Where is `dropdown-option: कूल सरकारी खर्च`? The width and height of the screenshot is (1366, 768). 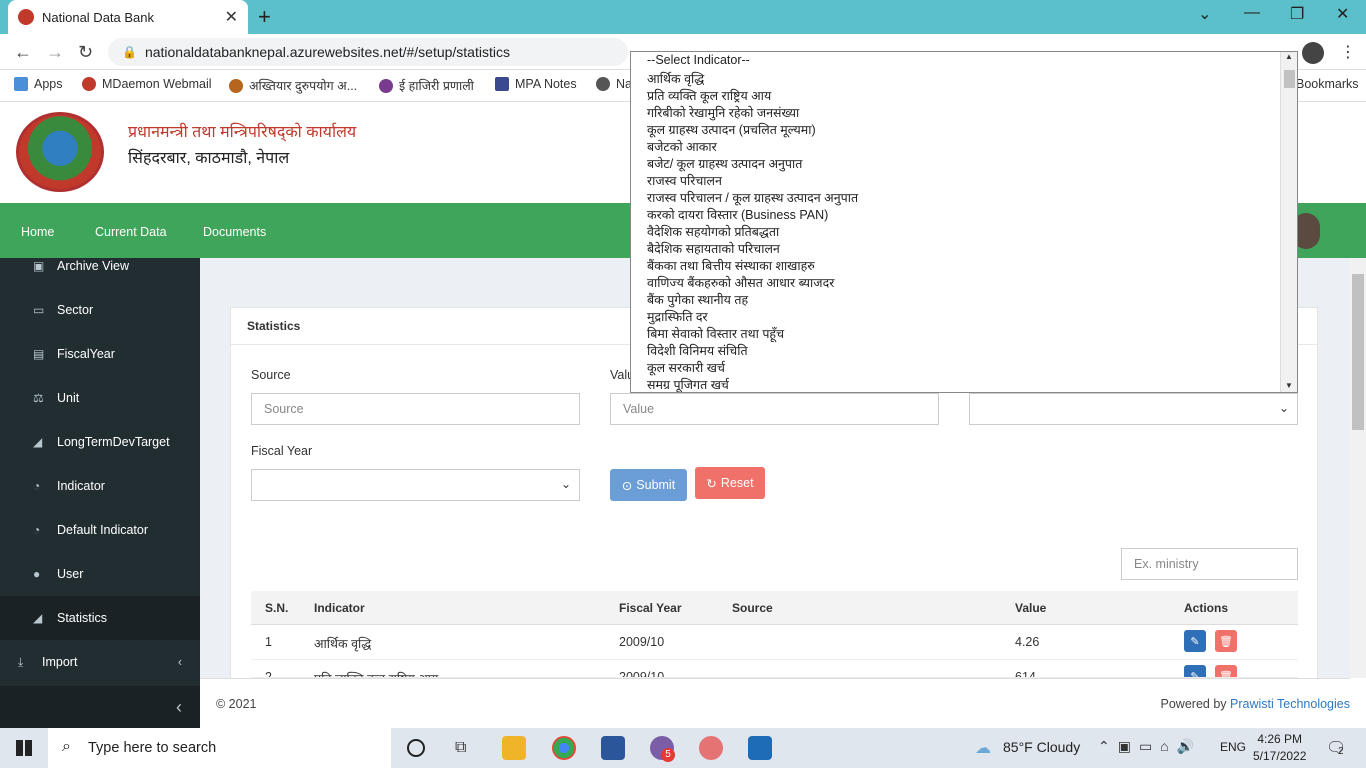
dropdown-option: कूल सरकारी खर्च is located at coordinates (686, 367).